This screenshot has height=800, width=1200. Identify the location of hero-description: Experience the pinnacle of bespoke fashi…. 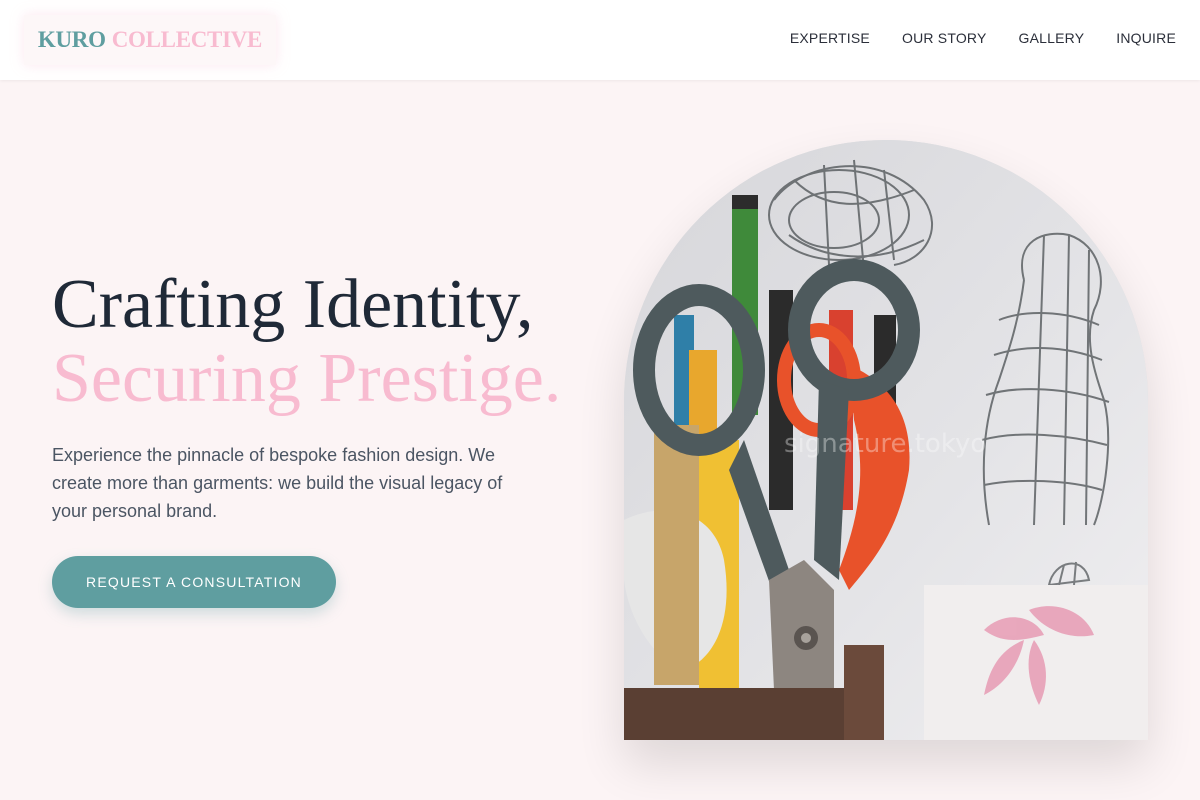
(277, 483).